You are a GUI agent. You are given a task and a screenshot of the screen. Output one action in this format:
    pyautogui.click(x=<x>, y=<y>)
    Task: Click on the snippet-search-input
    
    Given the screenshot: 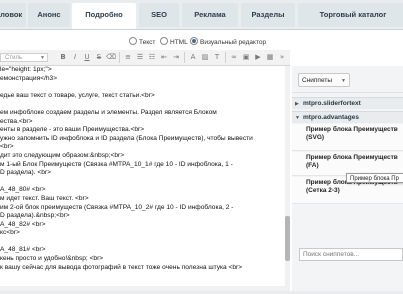 What is the action you would take?
    pyautogui.click(x=351, y=254)
    